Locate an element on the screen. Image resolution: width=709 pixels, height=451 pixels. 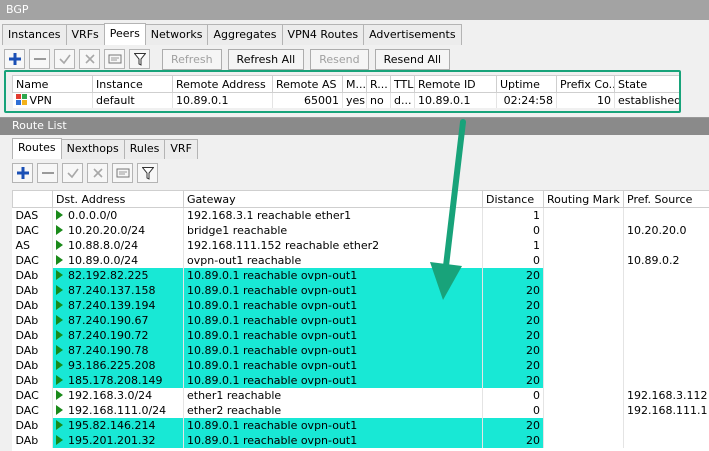
route-enable-button is located at coordinates (72, 173).